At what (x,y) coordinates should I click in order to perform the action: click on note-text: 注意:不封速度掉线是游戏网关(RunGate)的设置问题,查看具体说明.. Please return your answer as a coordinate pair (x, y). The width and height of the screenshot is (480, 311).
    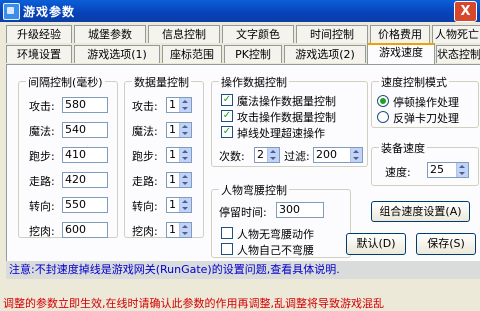
    Looking at the image, I should click on (243, 270).